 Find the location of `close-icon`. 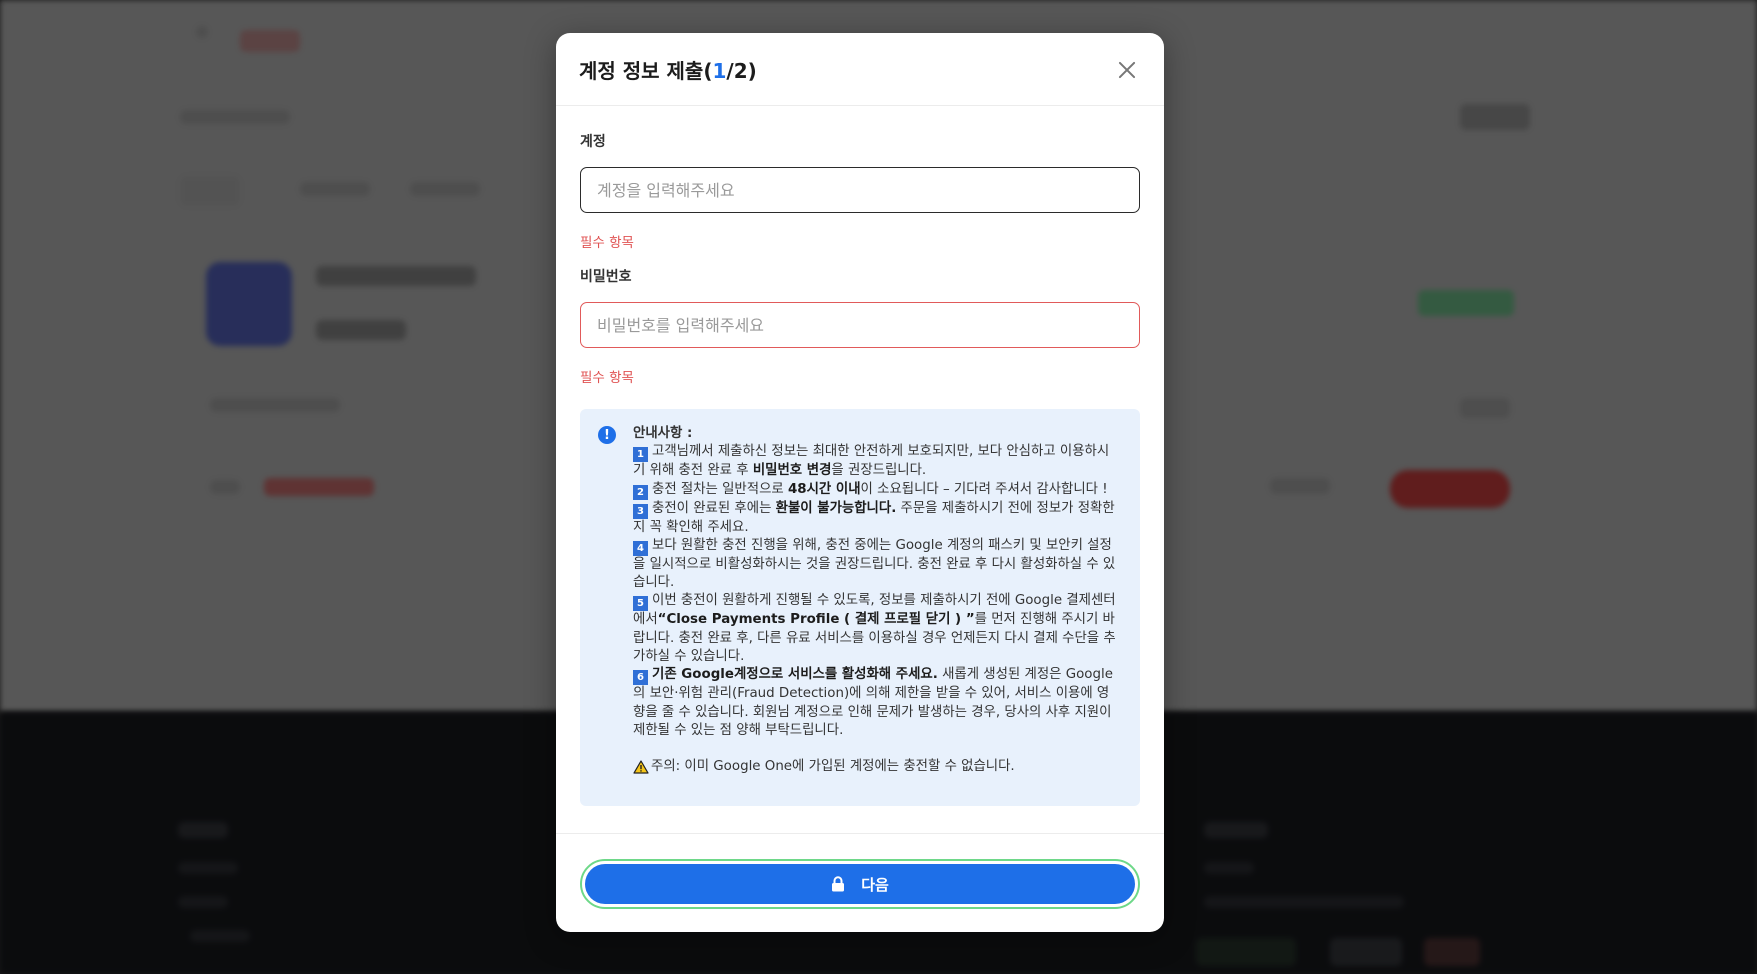

close-icon is located at coordinates (1127, 70).